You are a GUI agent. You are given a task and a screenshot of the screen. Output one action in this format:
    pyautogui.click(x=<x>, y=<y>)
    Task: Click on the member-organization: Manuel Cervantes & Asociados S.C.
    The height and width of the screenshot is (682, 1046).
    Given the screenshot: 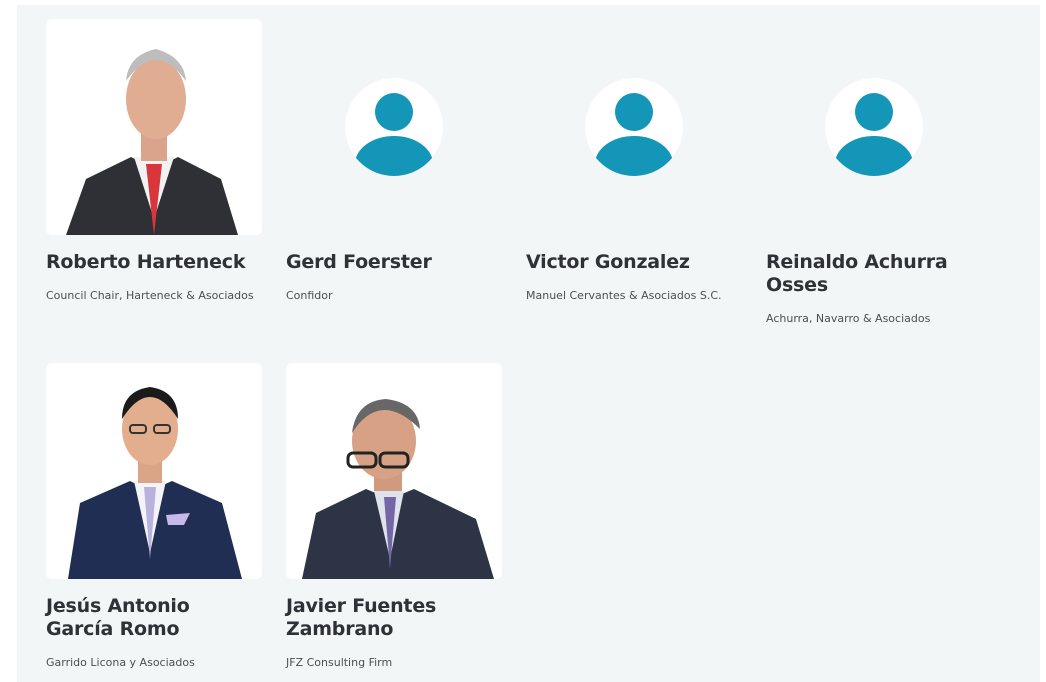 What is the action you would take?
    pyautogui.click(x=624, y=295)
    